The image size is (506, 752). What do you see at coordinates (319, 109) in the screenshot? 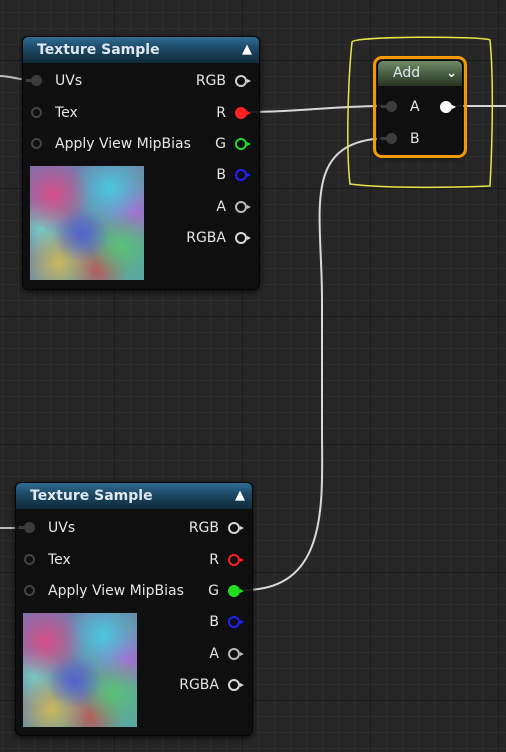
I see `wire-r-to-a` at bounding box center [319, 109].